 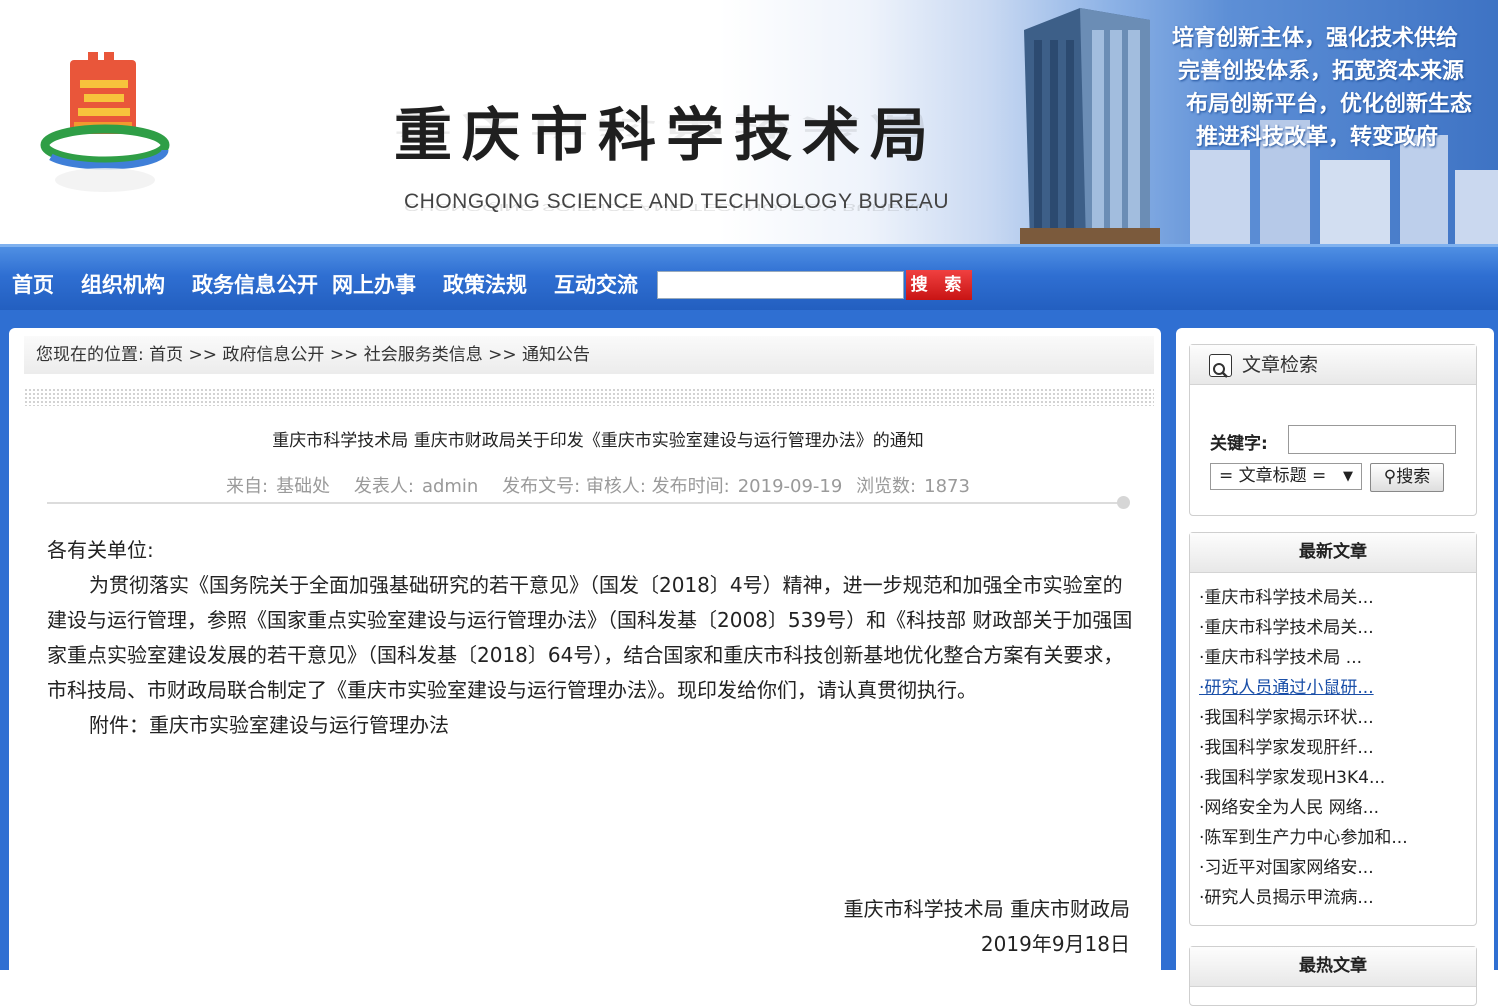 I want to click on sidebar-search-button: ⚲搜索, so click(x=1407, y=477).